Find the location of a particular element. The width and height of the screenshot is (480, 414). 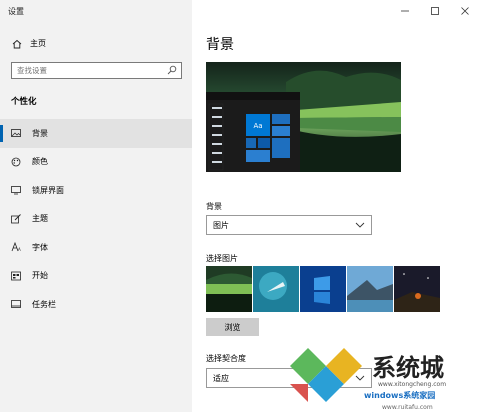

sidebar-item-themes: 主题 is located at coordinates (96, 219).